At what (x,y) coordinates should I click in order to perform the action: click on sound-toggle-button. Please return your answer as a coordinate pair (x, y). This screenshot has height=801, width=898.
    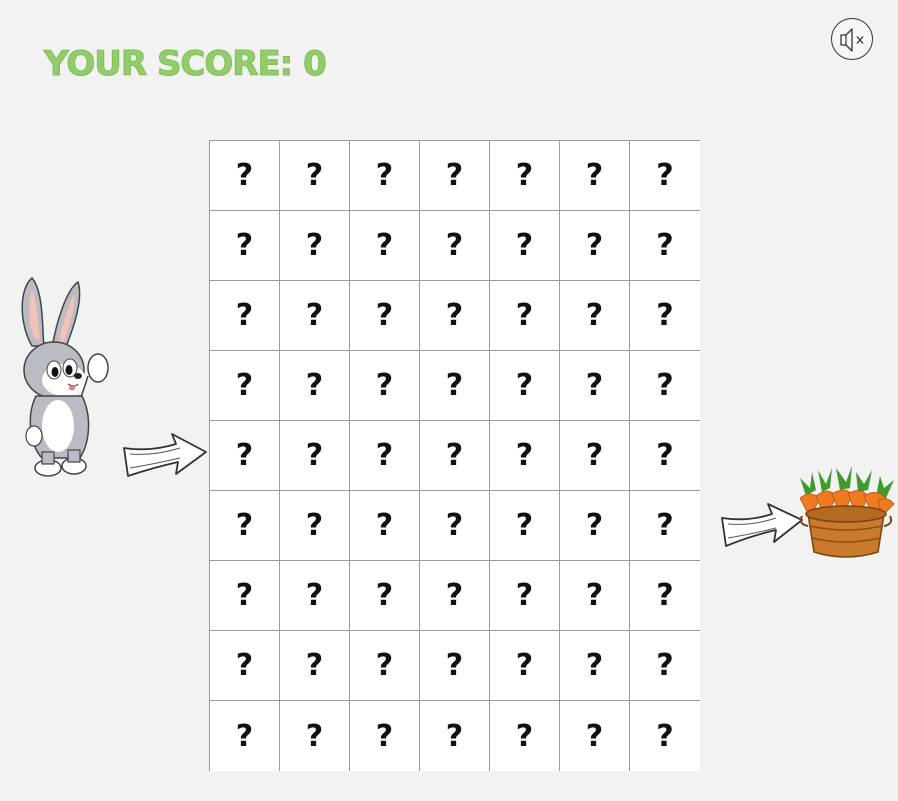
    Looking at the image, I should click on (852, 39).